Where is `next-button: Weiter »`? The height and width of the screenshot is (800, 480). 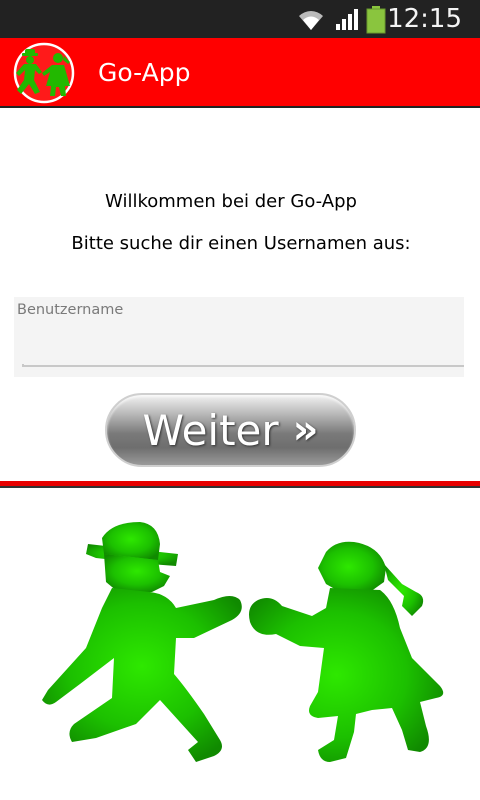
next-button: Weiter » is located at coordinates (230, 430).